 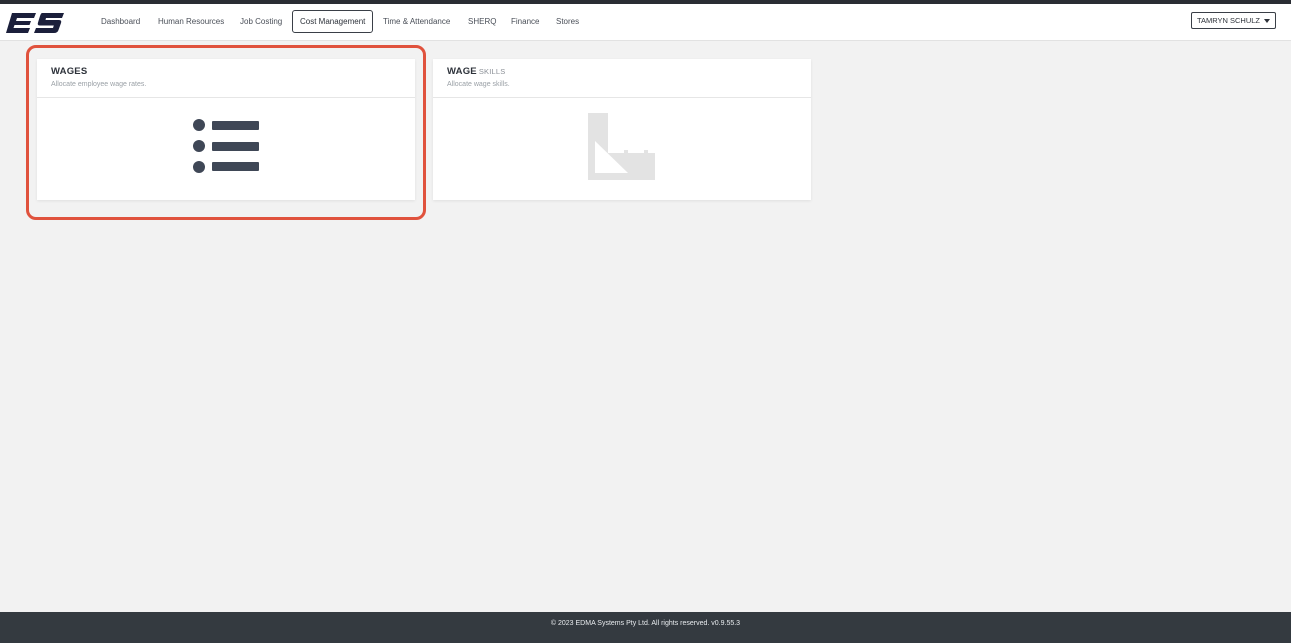 I want to click on card-header: WAGES Allocate employee wage rates., so click(x=226, y=78).